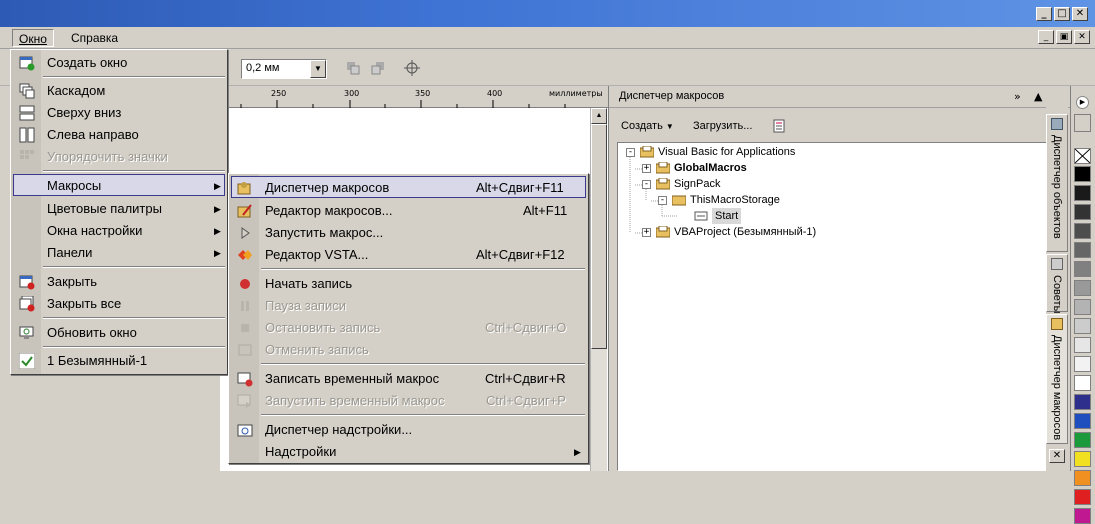  What do you see at coordinates (1082, 123) in the screenshot?
I see `palette-menu-icon` at bounding box center [1082, 123].